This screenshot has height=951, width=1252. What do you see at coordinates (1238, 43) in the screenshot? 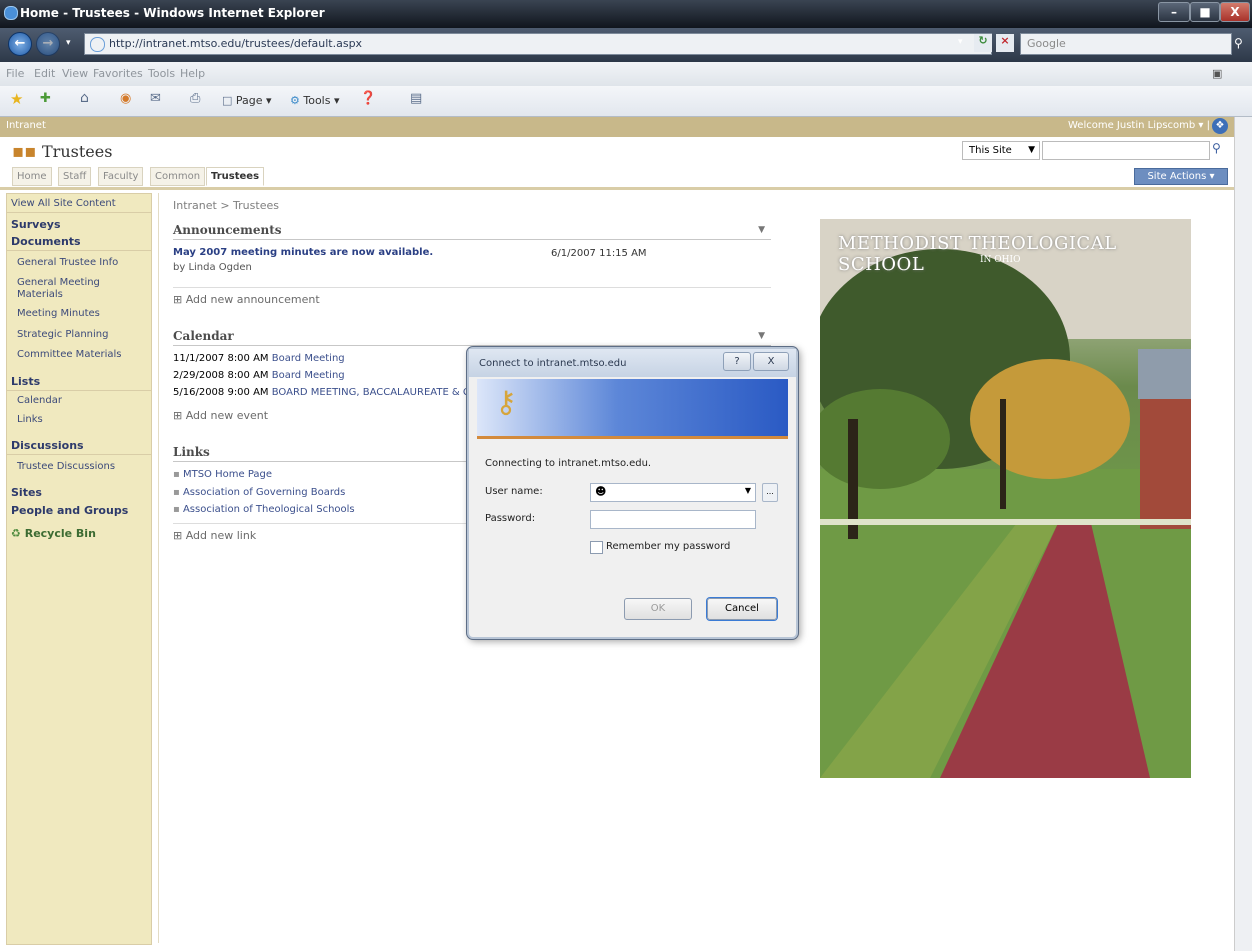
I see `search-icon: ⚲` at bounding box center [1238, 43].